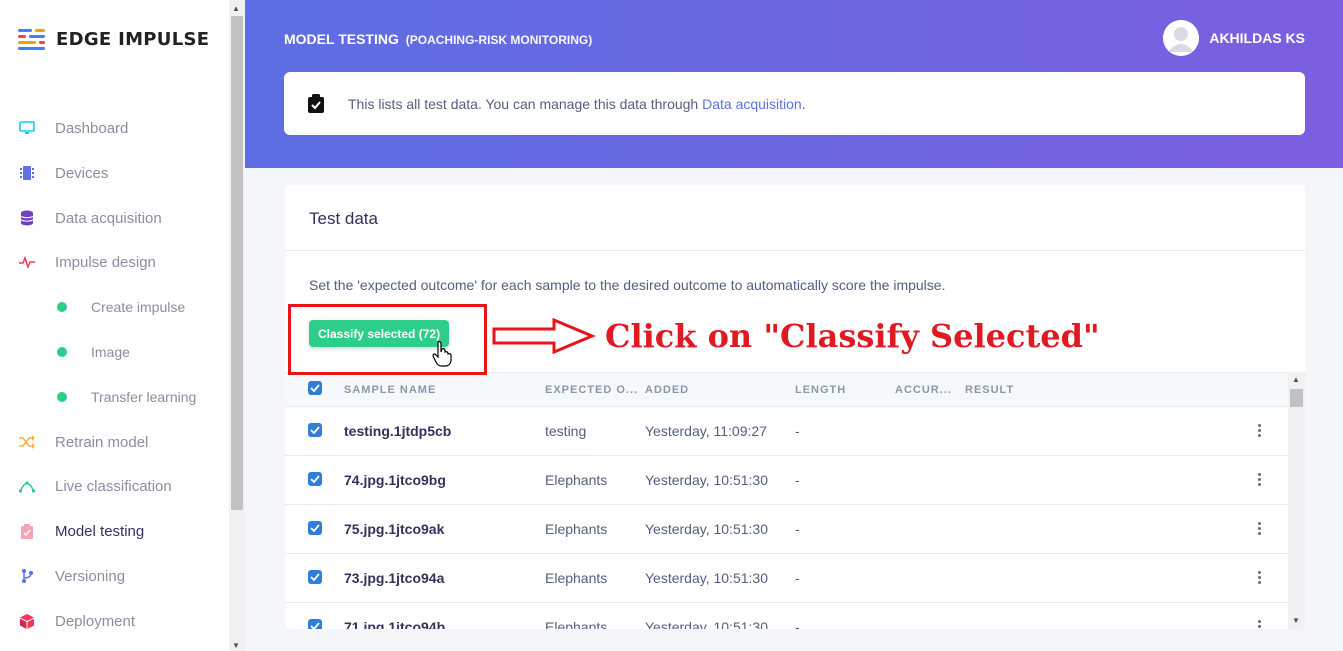 The image size is (1343, 651). I want to click on user-name: AKHILDAS KS, so click(1257, 38).